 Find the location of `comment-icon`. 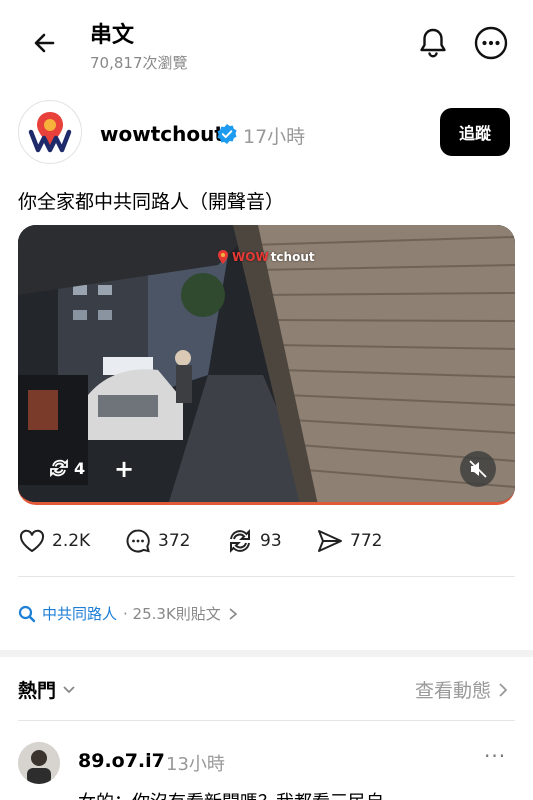

comment-icon is located at coordinates (138, 541).